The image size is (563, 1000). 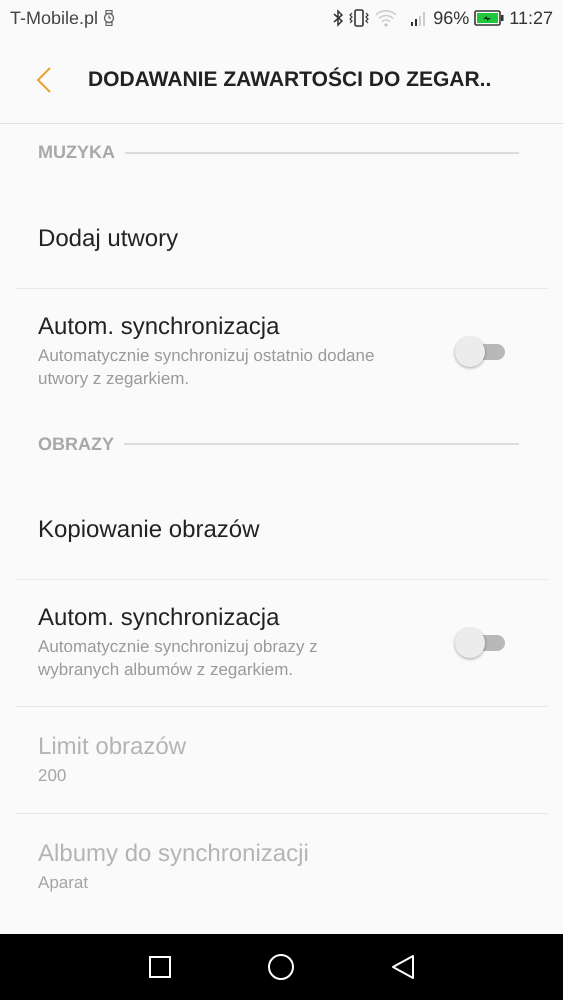 I want to click on carrier-name: T-Mobile.pl, so click(x=54, y=18).